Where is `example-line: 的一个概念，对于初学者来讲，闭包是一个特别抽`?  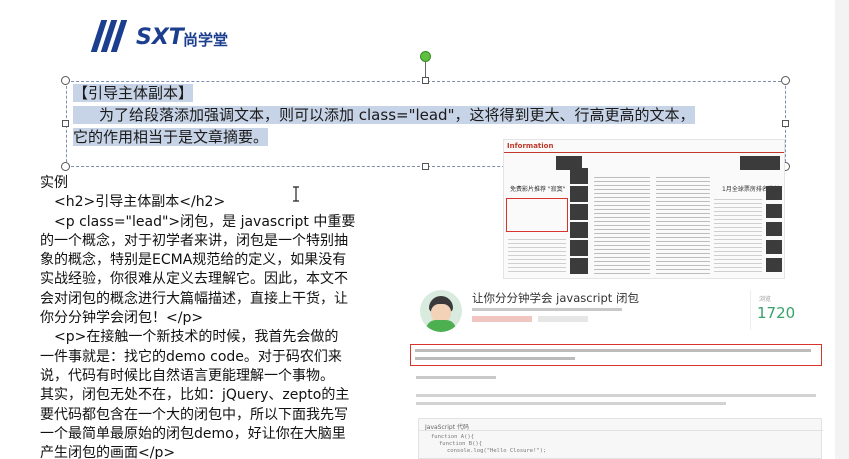
example-line: 的一个概念，对于初学者来讲，闭包是一个特别抽 is located at coordinates (194, 240).